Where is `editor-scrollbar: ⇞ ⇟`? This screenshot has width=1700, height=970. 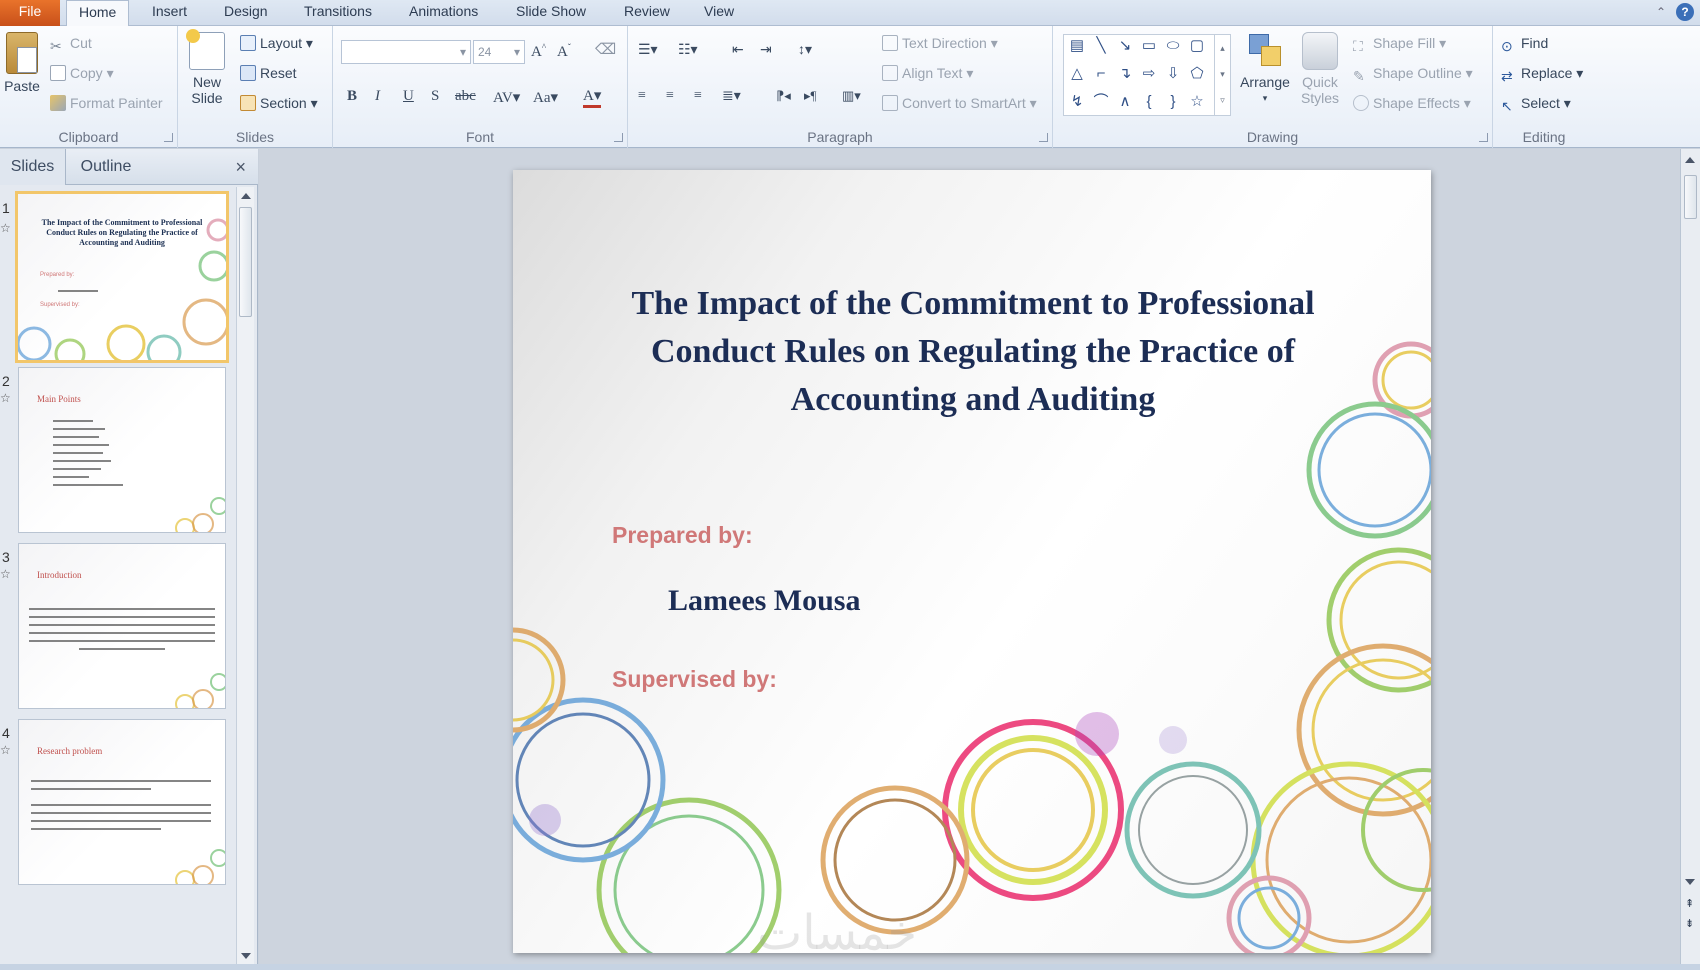
editor-scrollbar: ⇞ ⇟ is located at coordinates (1690, 559).